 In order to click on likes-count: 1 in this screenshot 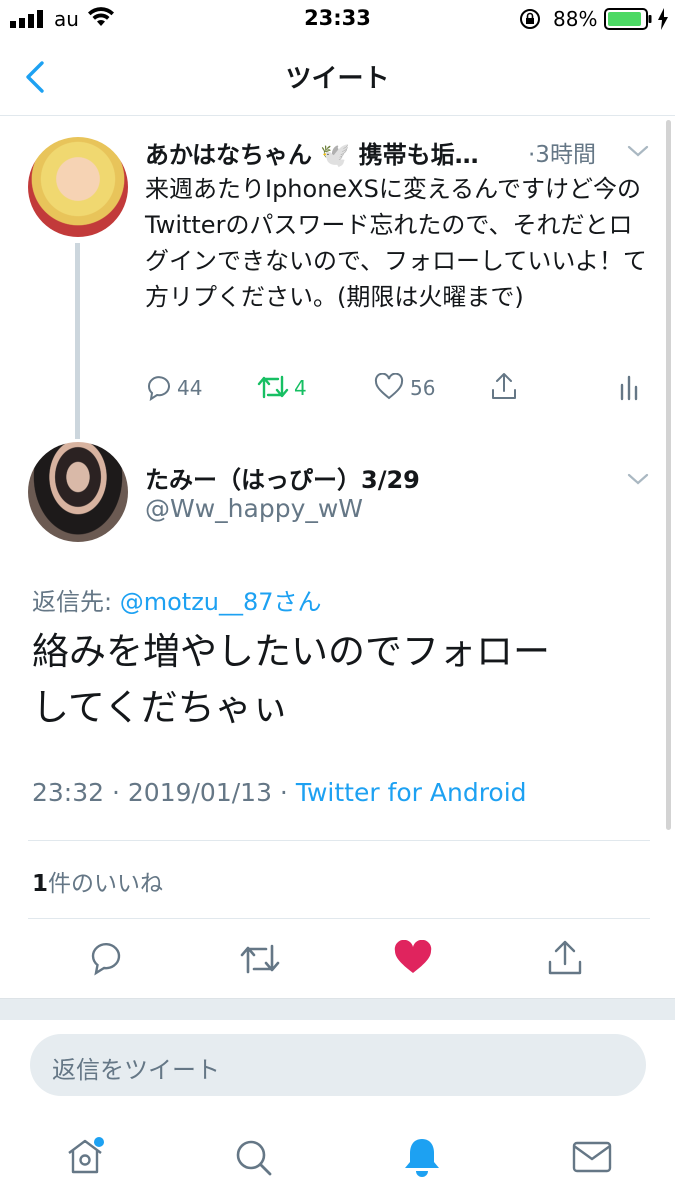, I will do `click(40, 884)`.